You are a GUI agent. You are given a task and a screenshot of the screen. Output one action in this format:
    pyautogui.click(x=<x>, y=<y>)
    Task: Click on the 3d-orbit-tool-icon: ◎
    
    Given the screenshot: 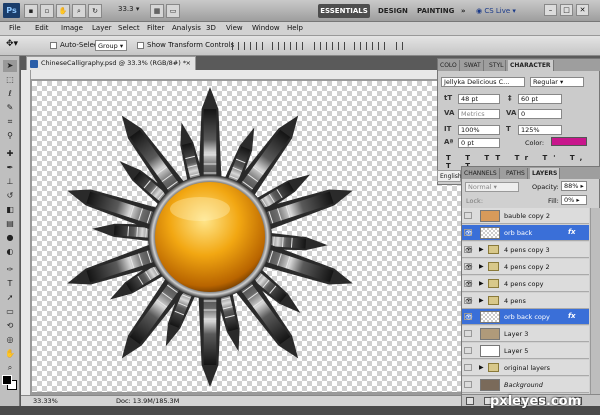 What is the action you would take?
    pyautogui.click(x=10, y=340)
    